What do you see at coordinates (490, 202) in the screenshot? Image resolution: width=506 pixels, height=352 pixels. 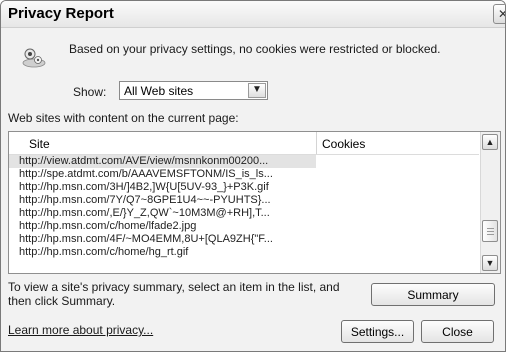 I see `list-scrollbar: ▲ ▼` at bounding box center [490, 202].